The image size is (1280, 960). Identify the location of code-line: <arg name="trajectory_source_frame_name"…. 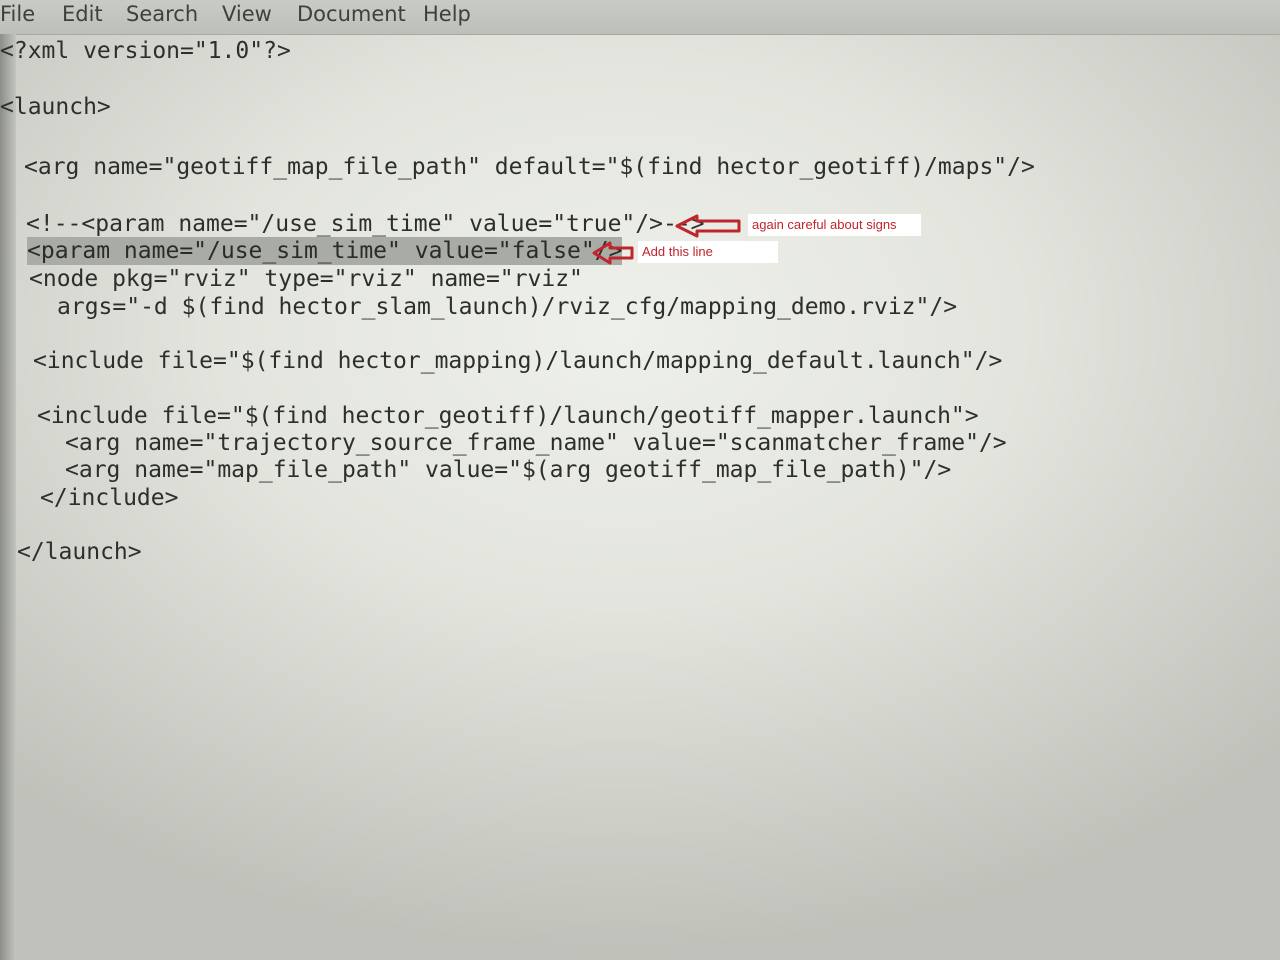
(536, 443).